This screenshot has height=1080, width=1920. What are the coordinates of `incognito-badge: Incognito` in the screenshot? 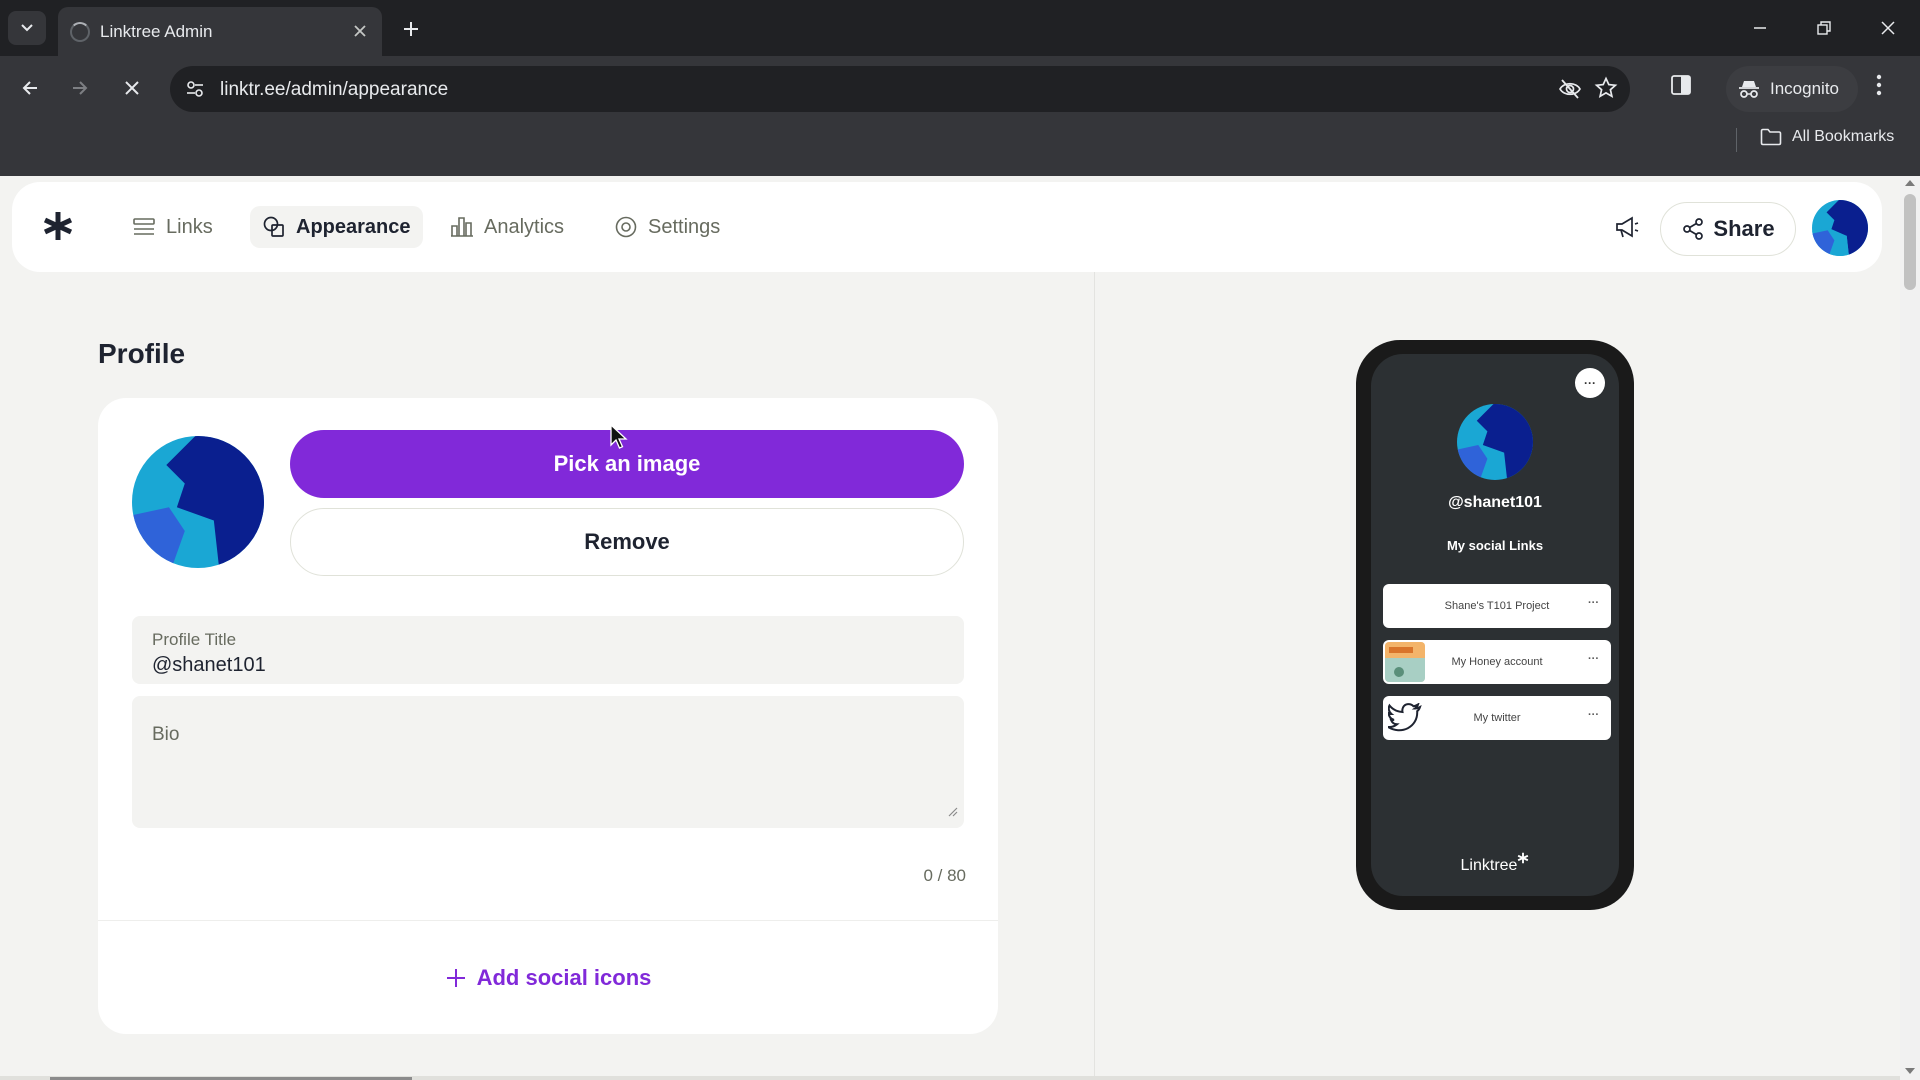 It's located at (1792, 89).